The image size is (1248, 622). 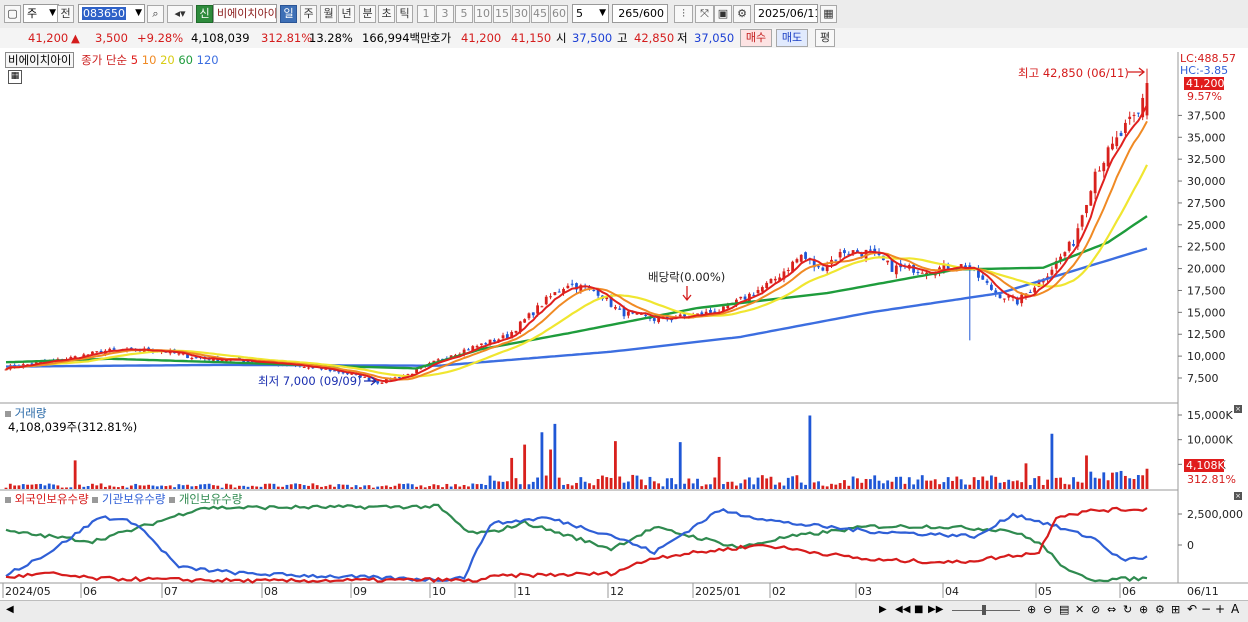 What do you see at coordinates (10, 609) in the screenshot?
I see `scroll-left-icon: ◀` at bounding box center [10, 609].